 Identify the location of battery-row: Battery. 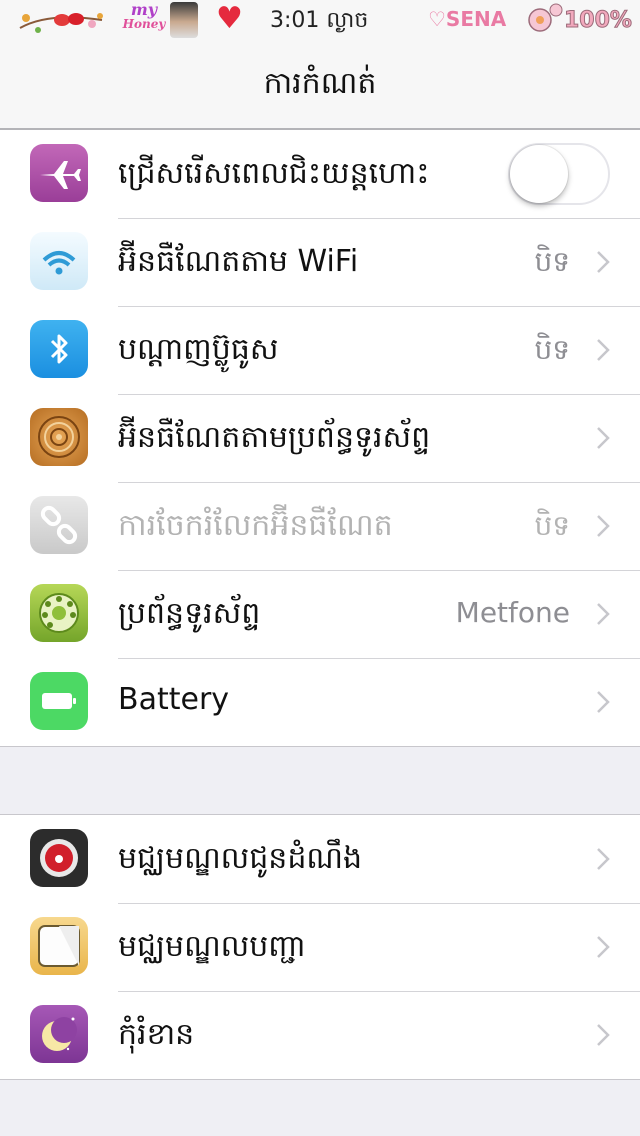
(320, 702).